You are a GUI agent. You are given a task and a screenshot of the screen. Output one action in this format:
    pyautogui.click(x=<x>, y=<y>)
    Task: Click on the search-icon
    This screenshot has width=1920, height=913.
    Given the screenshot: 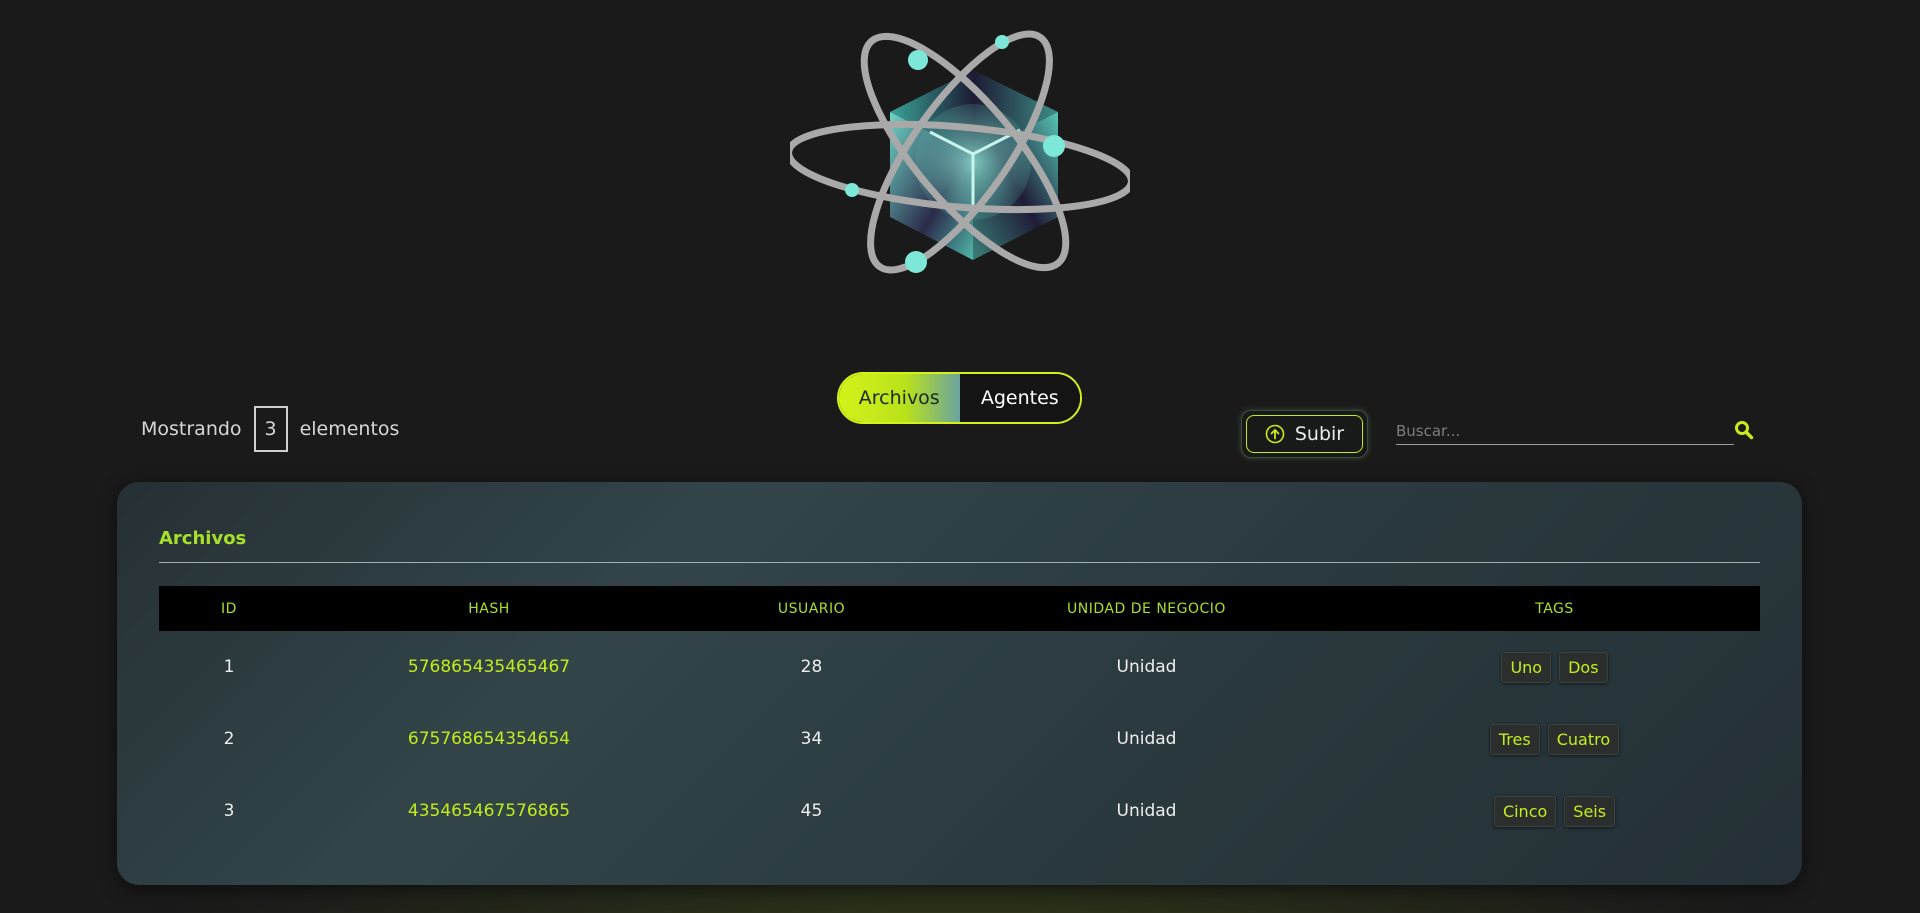 What is the action you would take?
    pyautogui.click(x=1744, y=430)
    